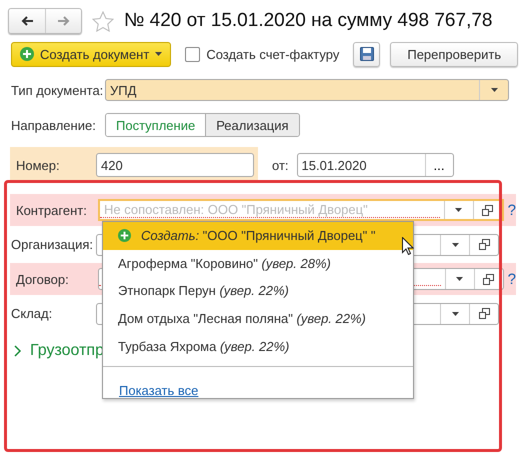 The width and height of the screenshot is (531, 473). I want to click on checkbox-label: Создать счет-фактуру, so click(273, 54).